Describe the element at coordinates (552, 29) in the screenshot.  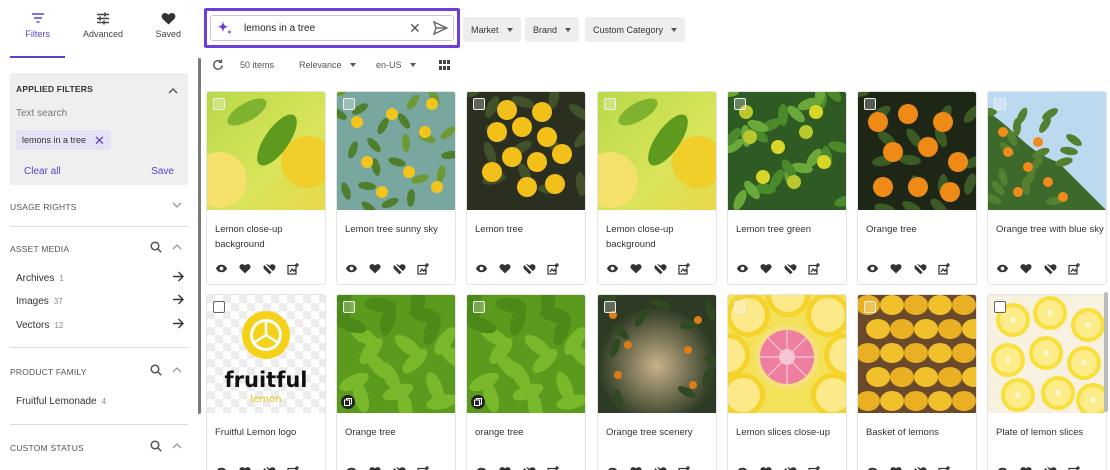
I see `brand-dropdown: Brand` at that location.